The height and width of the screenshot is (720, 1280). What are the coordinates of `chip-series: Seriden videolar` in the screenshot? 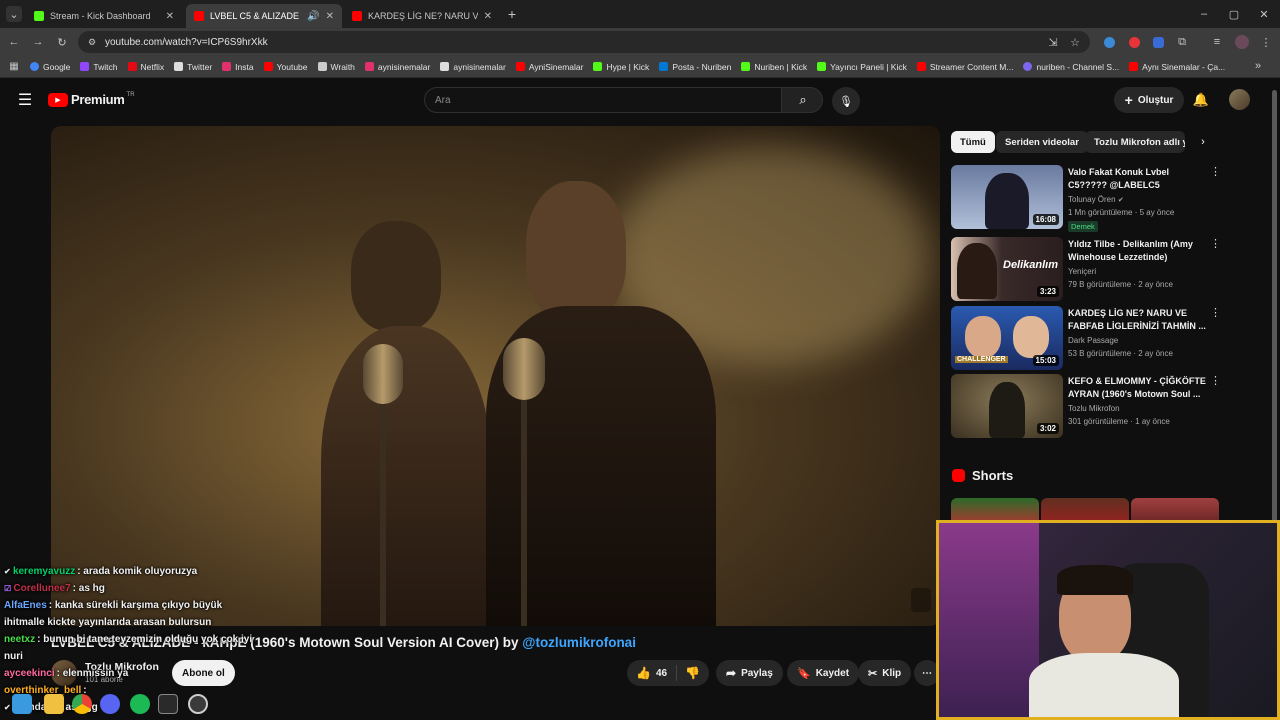 It's located at (1042, 142).